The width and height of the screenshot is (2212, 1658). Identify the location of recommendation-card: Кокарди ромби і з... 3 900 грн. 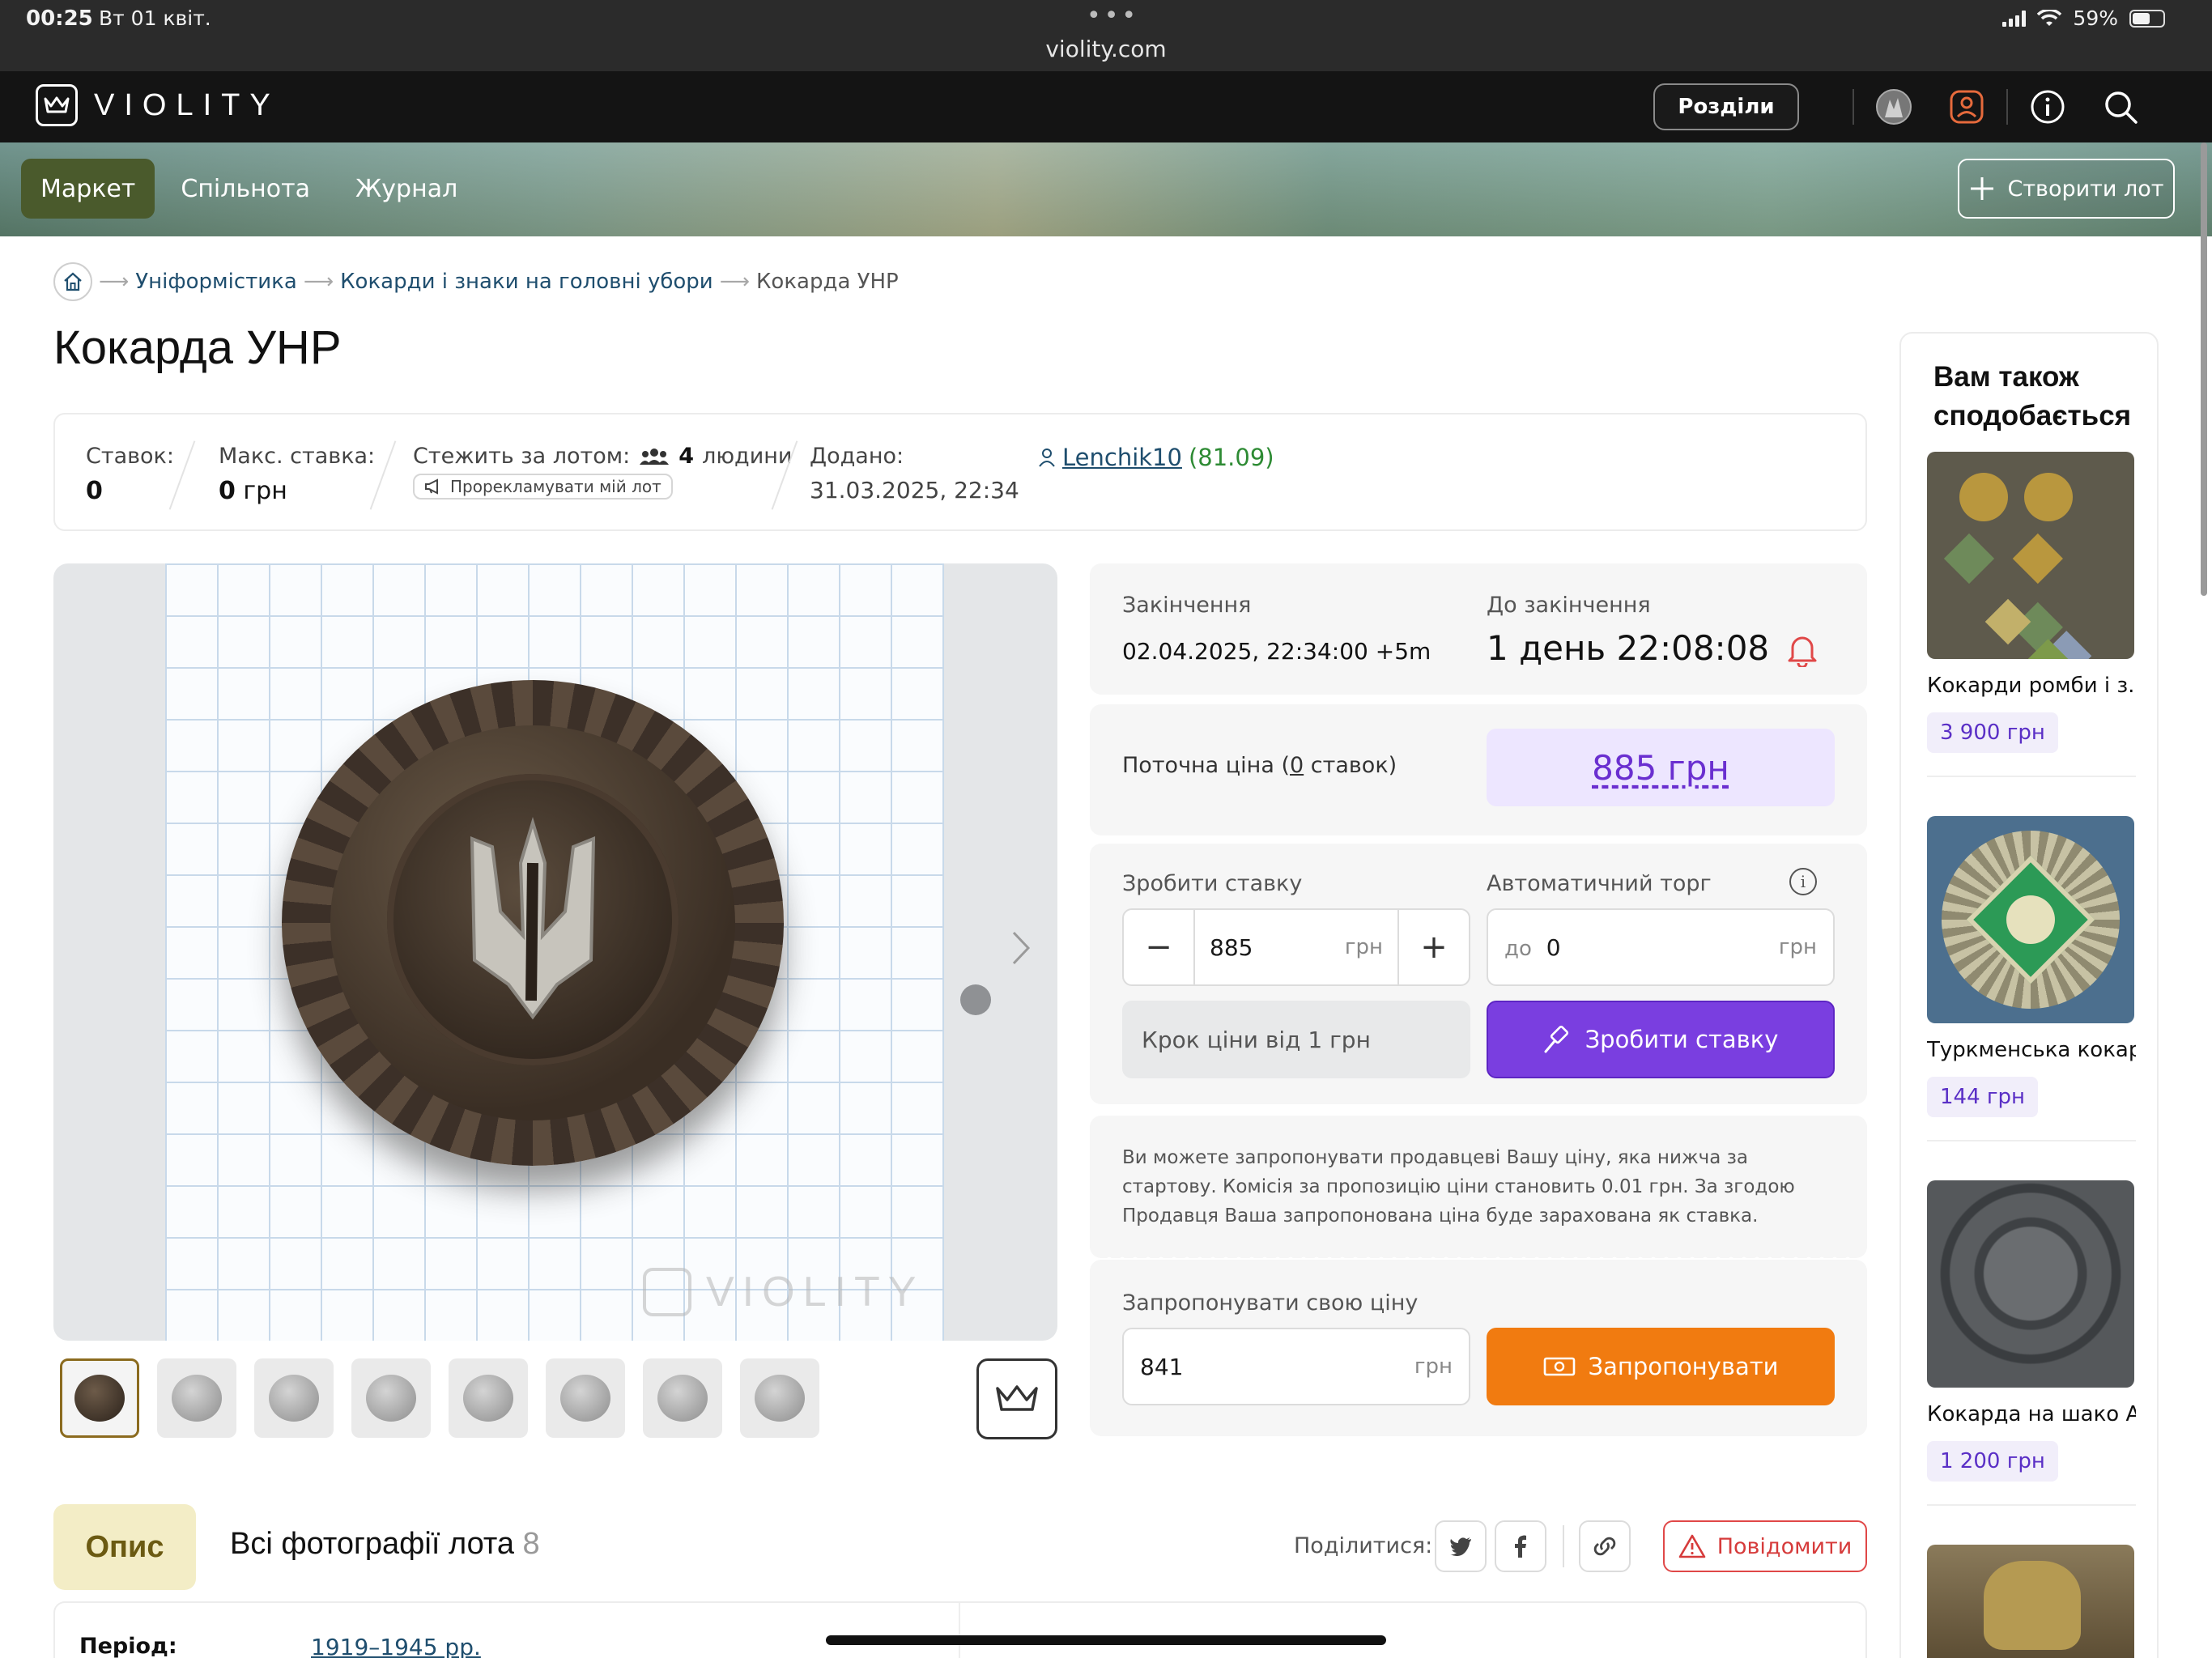
(2031, 614).